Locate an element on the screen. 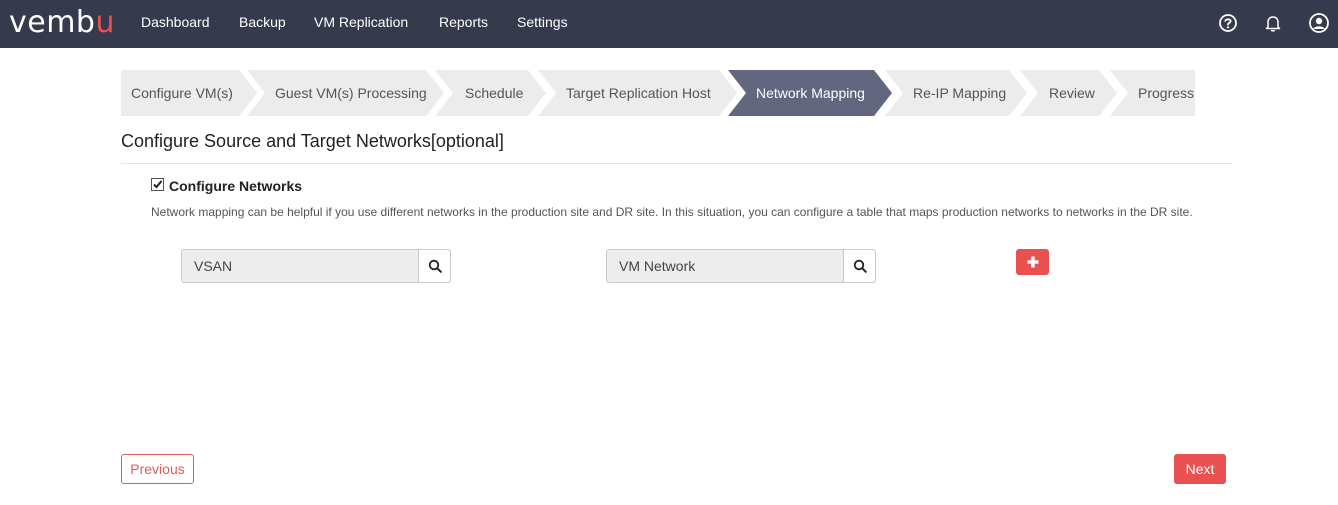 The image size is (1338, 505). previous-button: Previous is located at coordinates (157, 469).